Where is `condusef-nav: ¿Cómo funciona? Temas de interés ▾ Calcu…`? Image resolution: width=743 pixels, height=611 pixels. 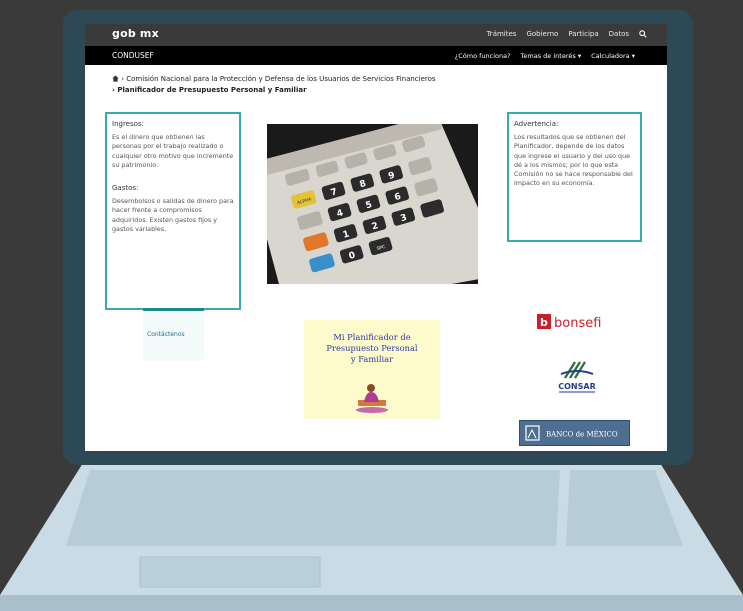 condusef-nav: ¿Cómo funciona? Temas de interés ▾ Calcu… is located at coordinates (545, 56).